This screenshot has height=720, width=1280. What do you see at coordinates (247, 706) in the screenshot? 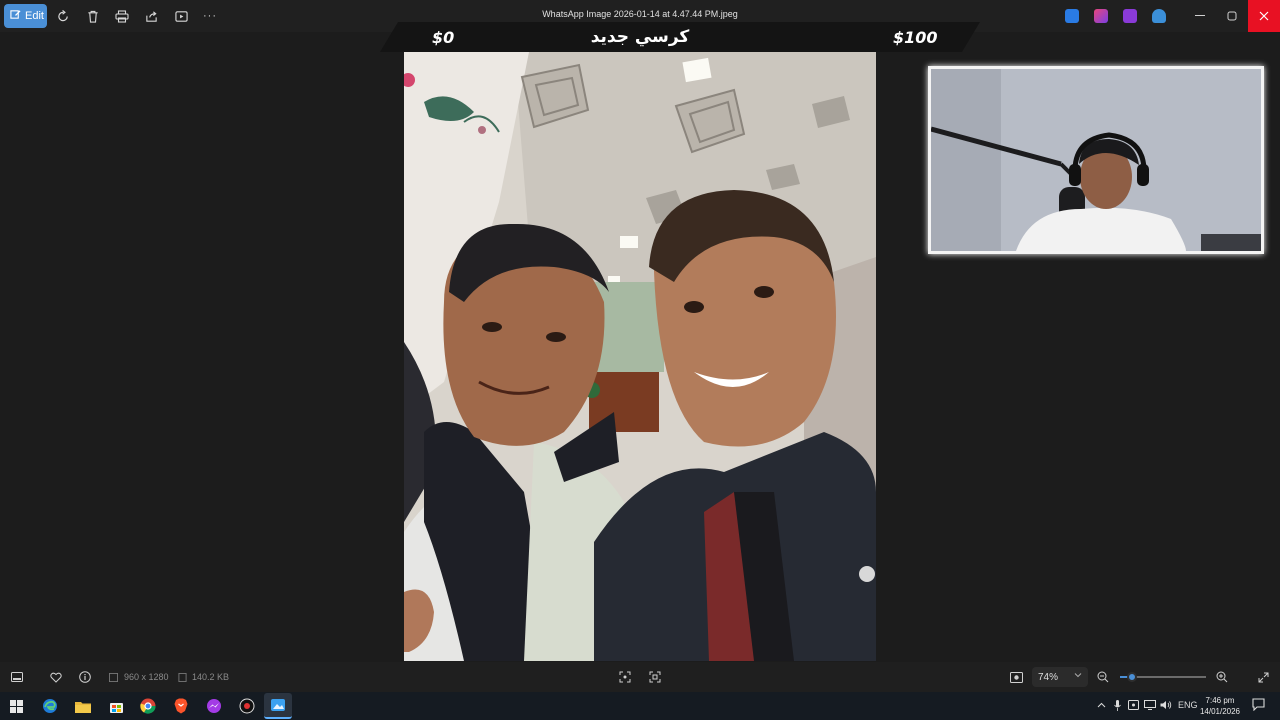
I see `recording-app-icon` at bounding box center [247, 706].